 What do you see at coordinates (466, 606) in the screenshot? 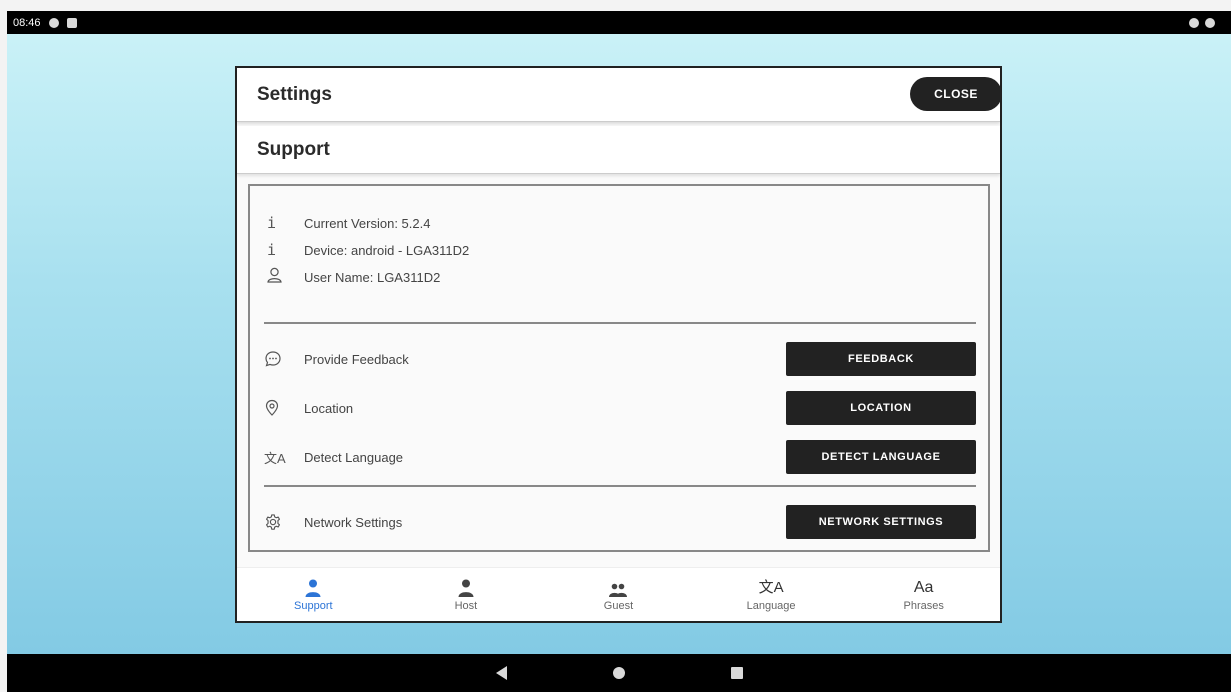
I see `tab-label: Host` at bounding box center [466, 606].